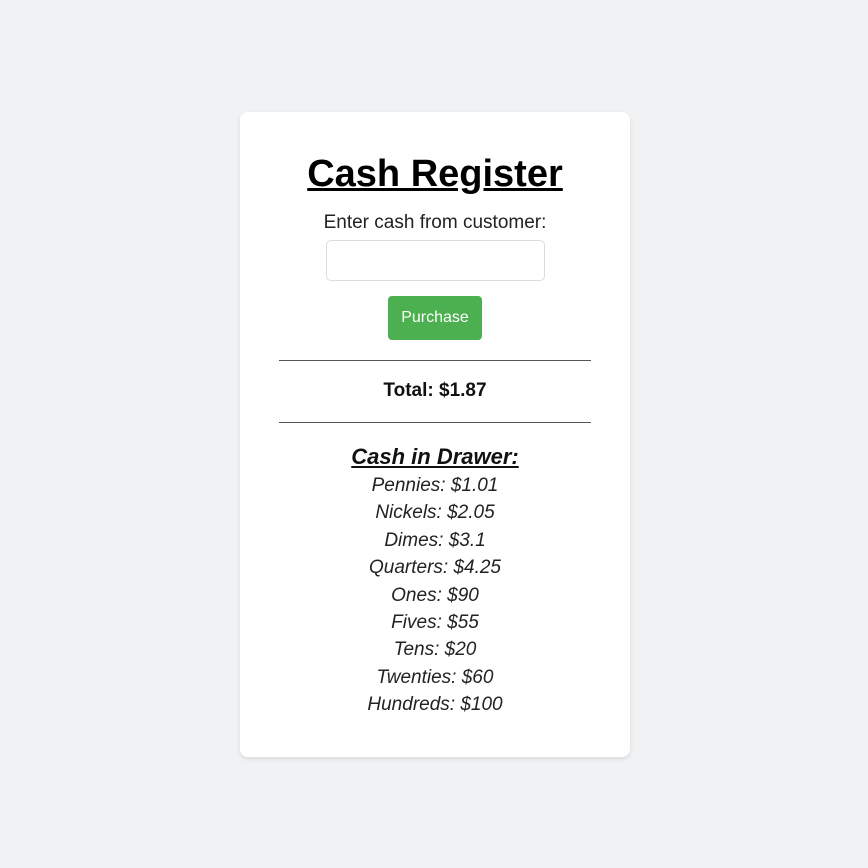 This screenshot has height=868, width=868. I want to click on total-text: Total: $1.87, so click(435, 390).